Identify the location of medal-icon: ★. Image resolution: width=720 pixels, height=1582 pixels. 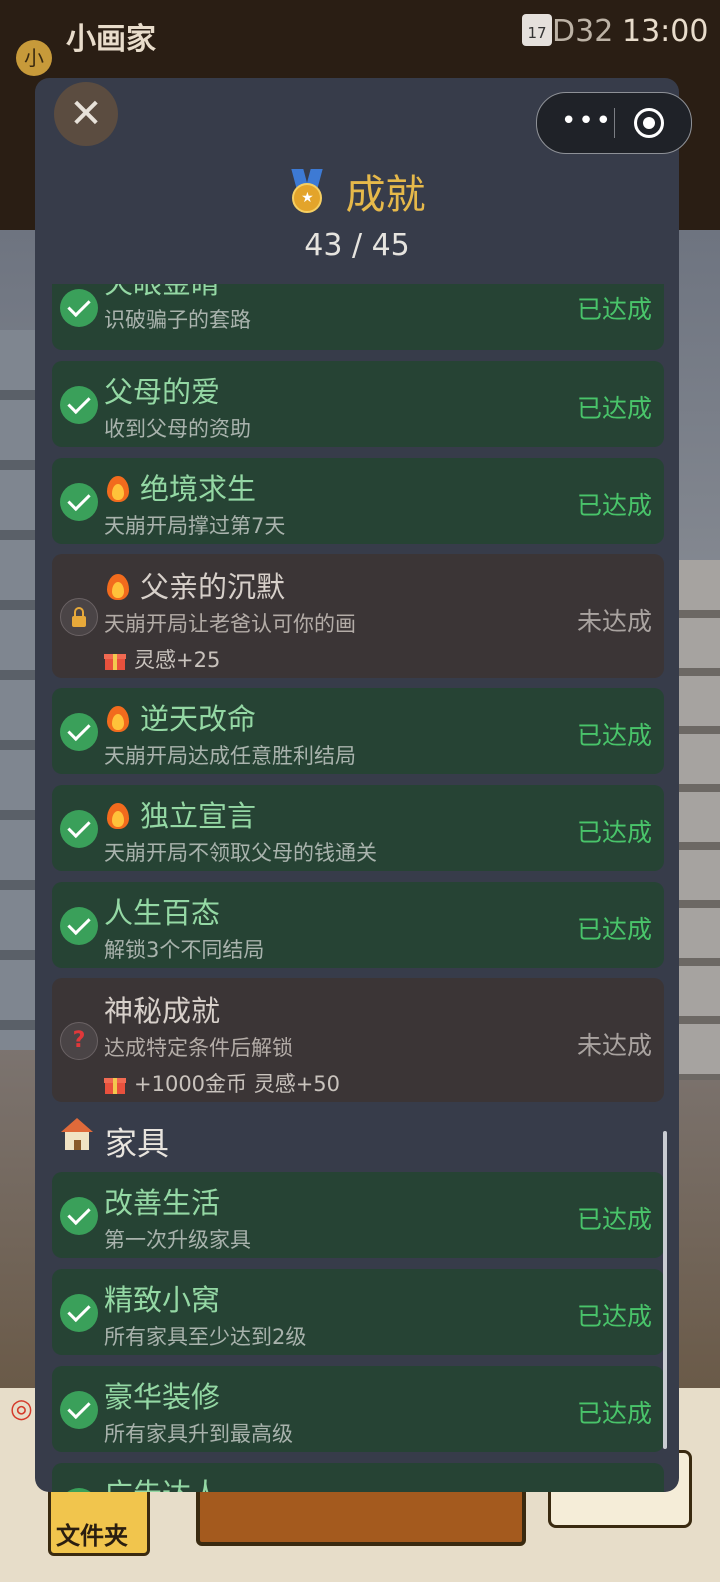
(307, 191).